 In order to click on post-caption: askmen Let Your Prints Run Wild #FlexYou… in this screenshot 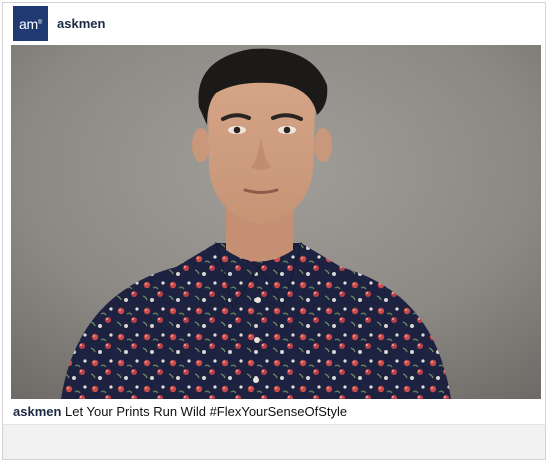, I will do `click(180, 411)`.